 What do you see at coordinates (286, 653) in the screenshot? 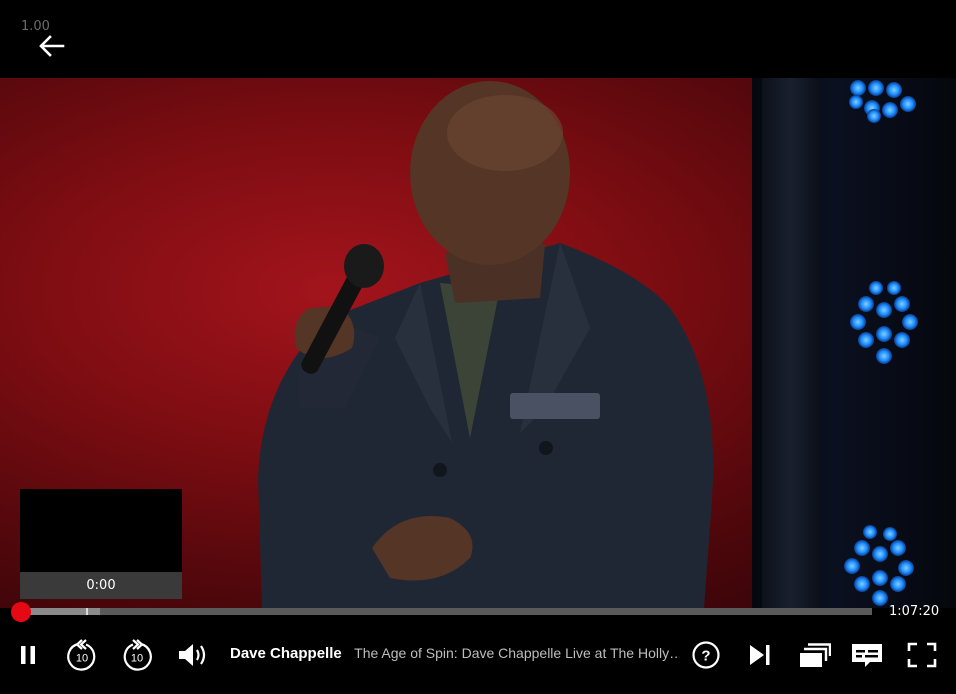
I see `show-title: Dave Chappelle` at bounding box center [286, 653].